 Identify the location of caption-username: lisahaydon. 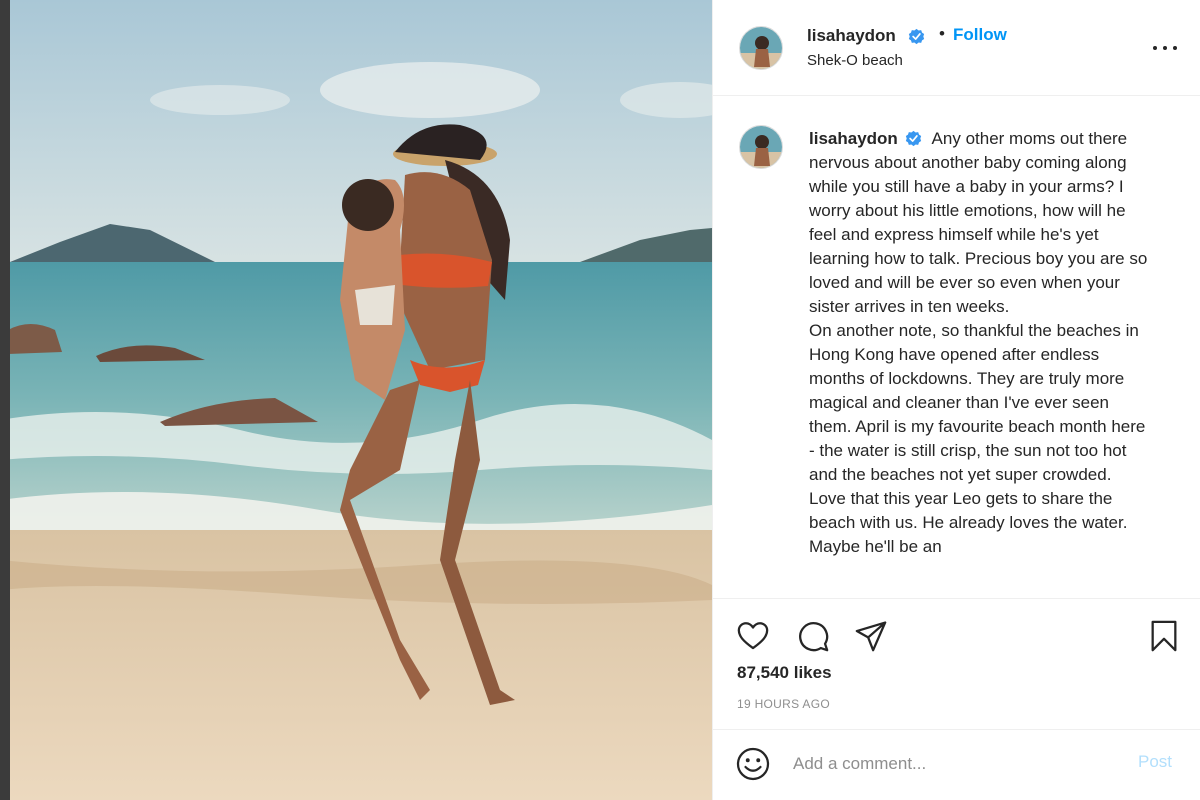
(853, 138).